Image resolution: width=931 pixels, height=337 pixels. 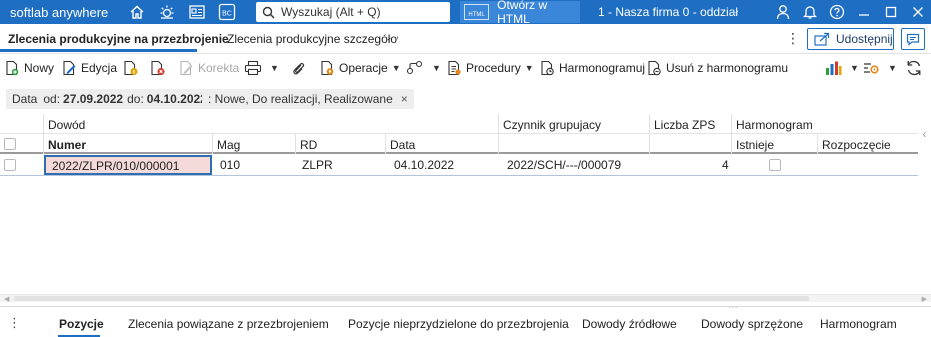 I want to click on chevron-left-icon: ‹, so click(x=924, y=134).